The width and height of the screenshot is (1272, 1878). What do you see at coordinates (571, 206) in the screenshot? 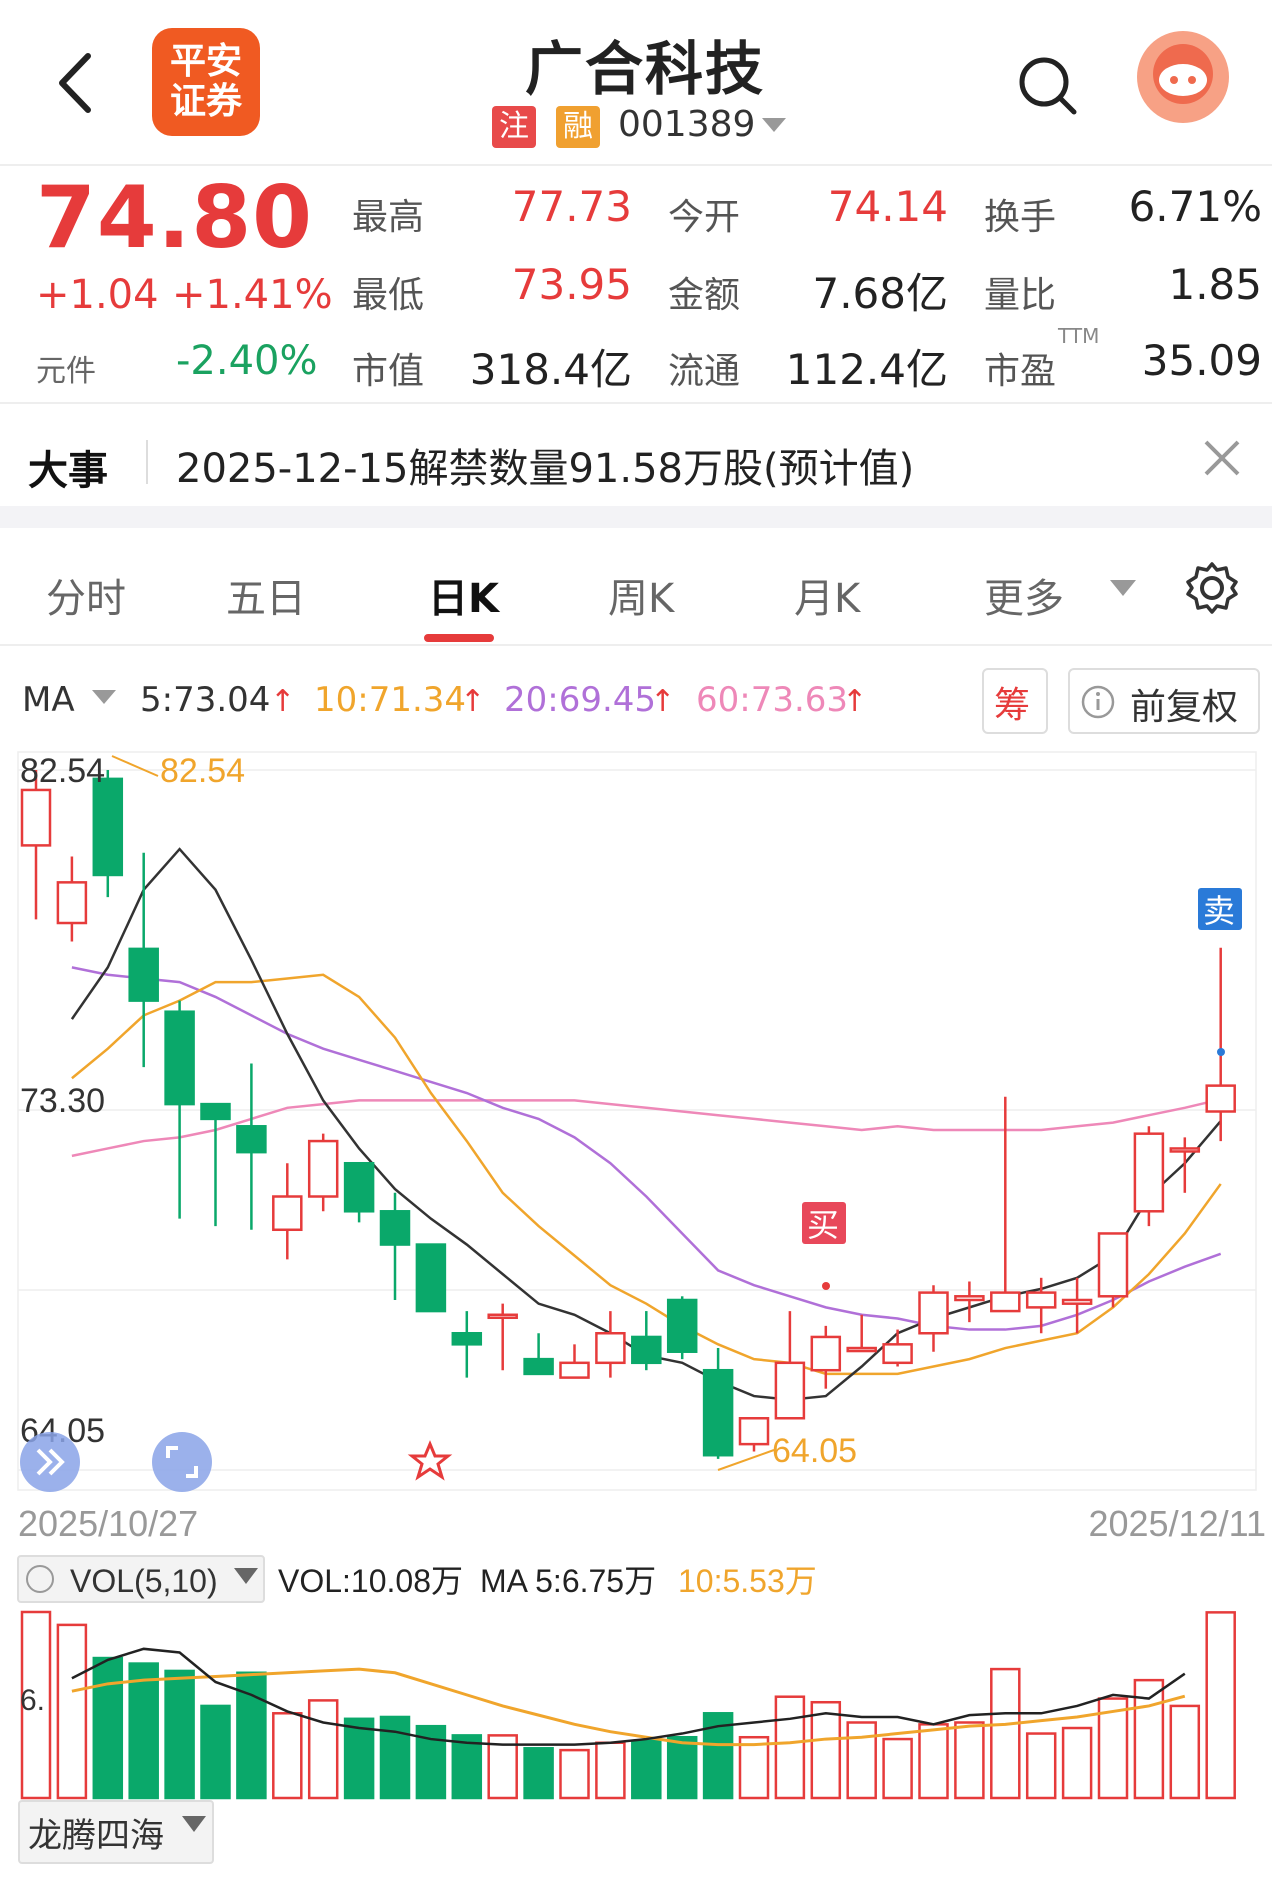
I see `stat-value: 77.73` at bounding box center [571, 206].